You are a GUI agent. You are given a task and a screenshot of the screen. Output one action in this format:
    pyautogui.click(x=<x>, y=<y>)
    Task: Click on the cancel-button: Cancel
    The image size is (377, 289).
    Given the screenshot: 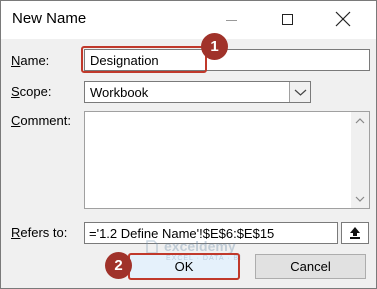 What is the action you would take?
    pyautogui.click(x=310, y=266)
    